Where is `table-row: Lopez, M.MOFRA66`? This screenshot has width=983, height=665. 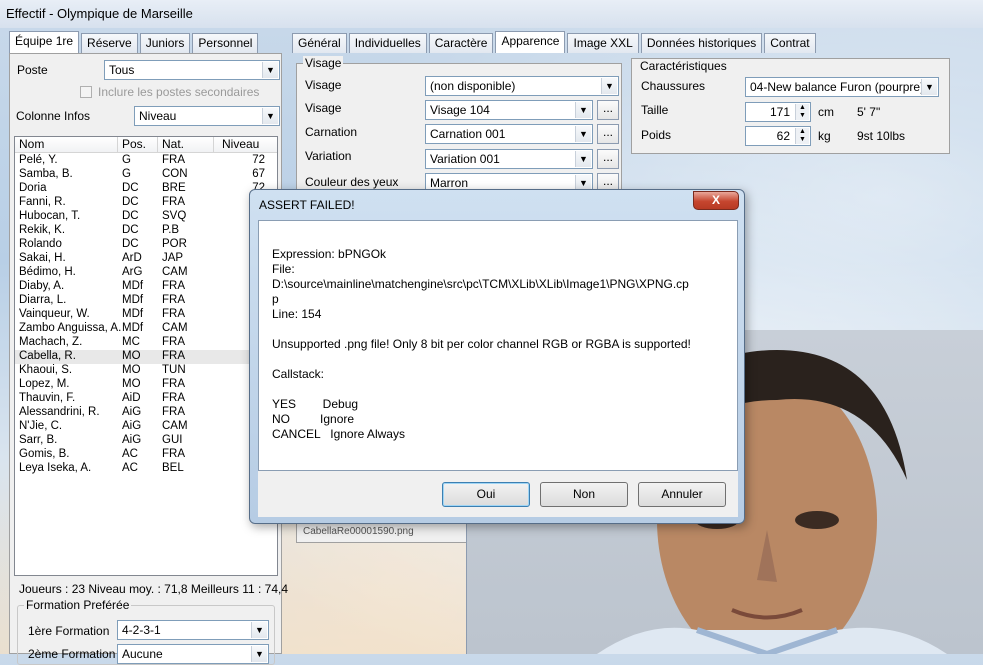
table-row: Lopez, M.MOFRA66 is located at coordinates (144, 385).